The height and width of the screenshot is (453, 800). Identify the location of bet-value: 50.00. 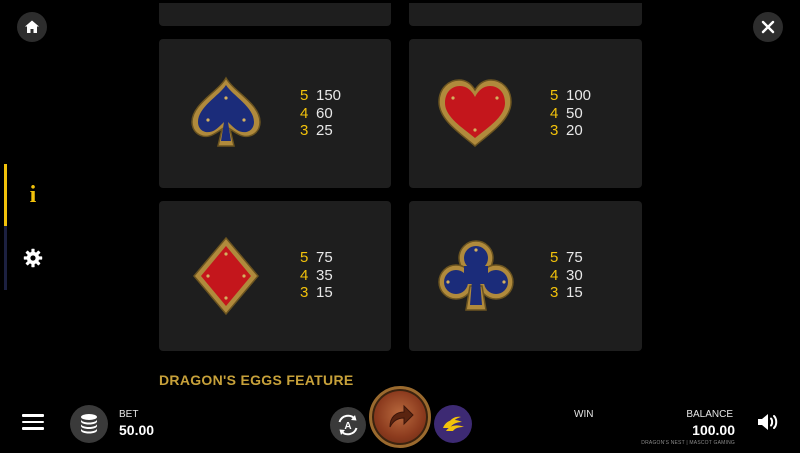
(137, 430).